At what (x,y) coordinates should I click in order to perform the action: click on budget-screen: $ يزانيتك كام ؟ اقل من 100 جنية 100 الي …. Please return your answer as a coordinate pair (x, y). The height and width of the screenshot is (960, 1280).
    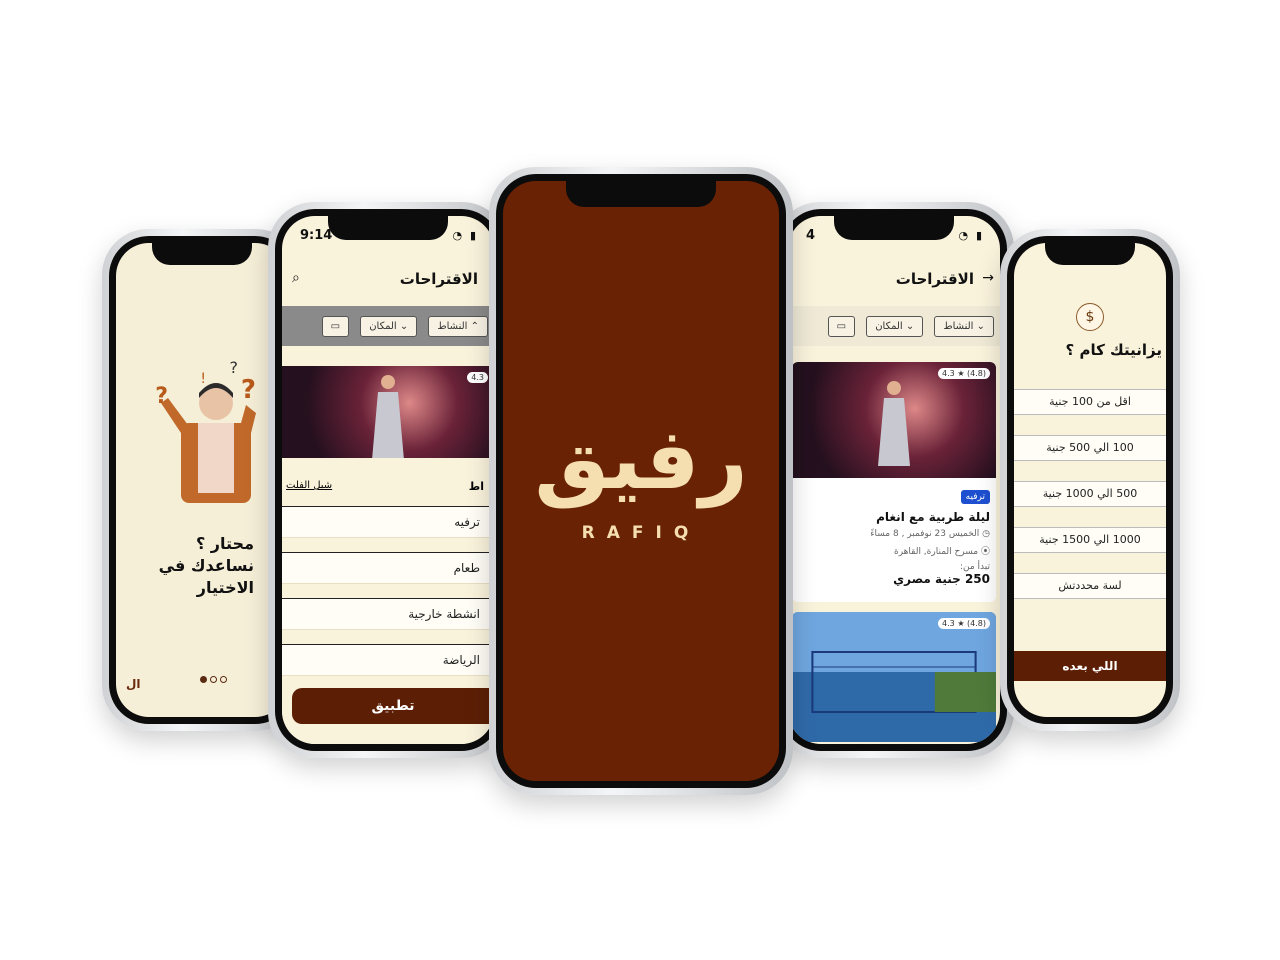
    Looking at the image, I should click on (1090, 480).